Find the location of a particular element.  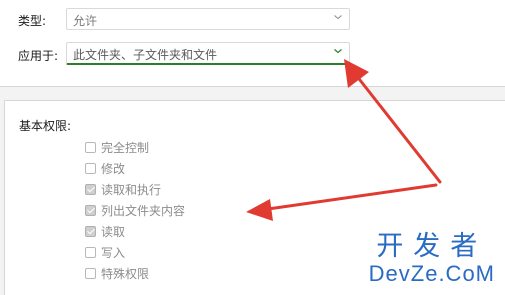

applies-to-dropdown-value: 此文件夹、子文件夹和文件 is located at coordinates (145, 55).